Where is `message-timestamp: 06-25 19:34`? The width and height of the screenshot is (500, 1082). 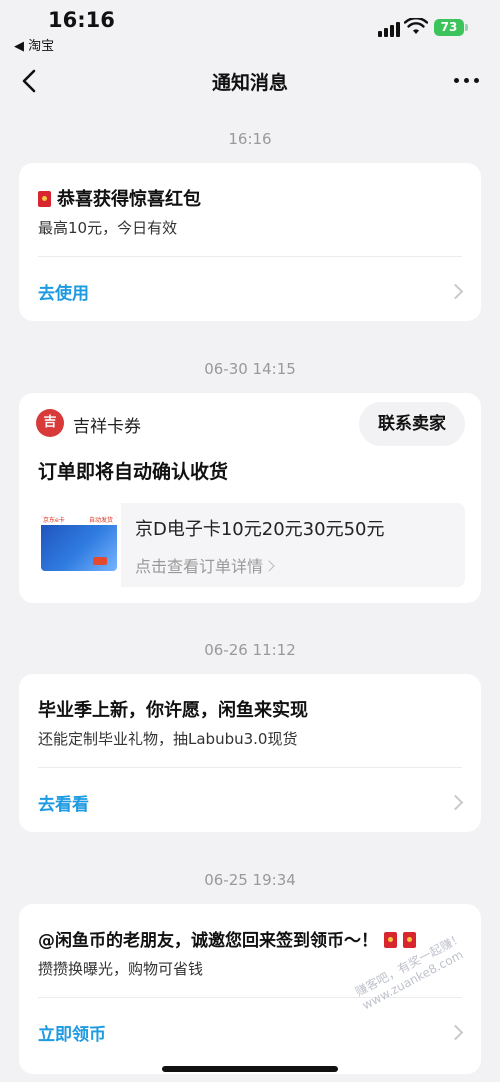
message-timestamp: 06-25 19:34 is located at coordinates (250, 880).